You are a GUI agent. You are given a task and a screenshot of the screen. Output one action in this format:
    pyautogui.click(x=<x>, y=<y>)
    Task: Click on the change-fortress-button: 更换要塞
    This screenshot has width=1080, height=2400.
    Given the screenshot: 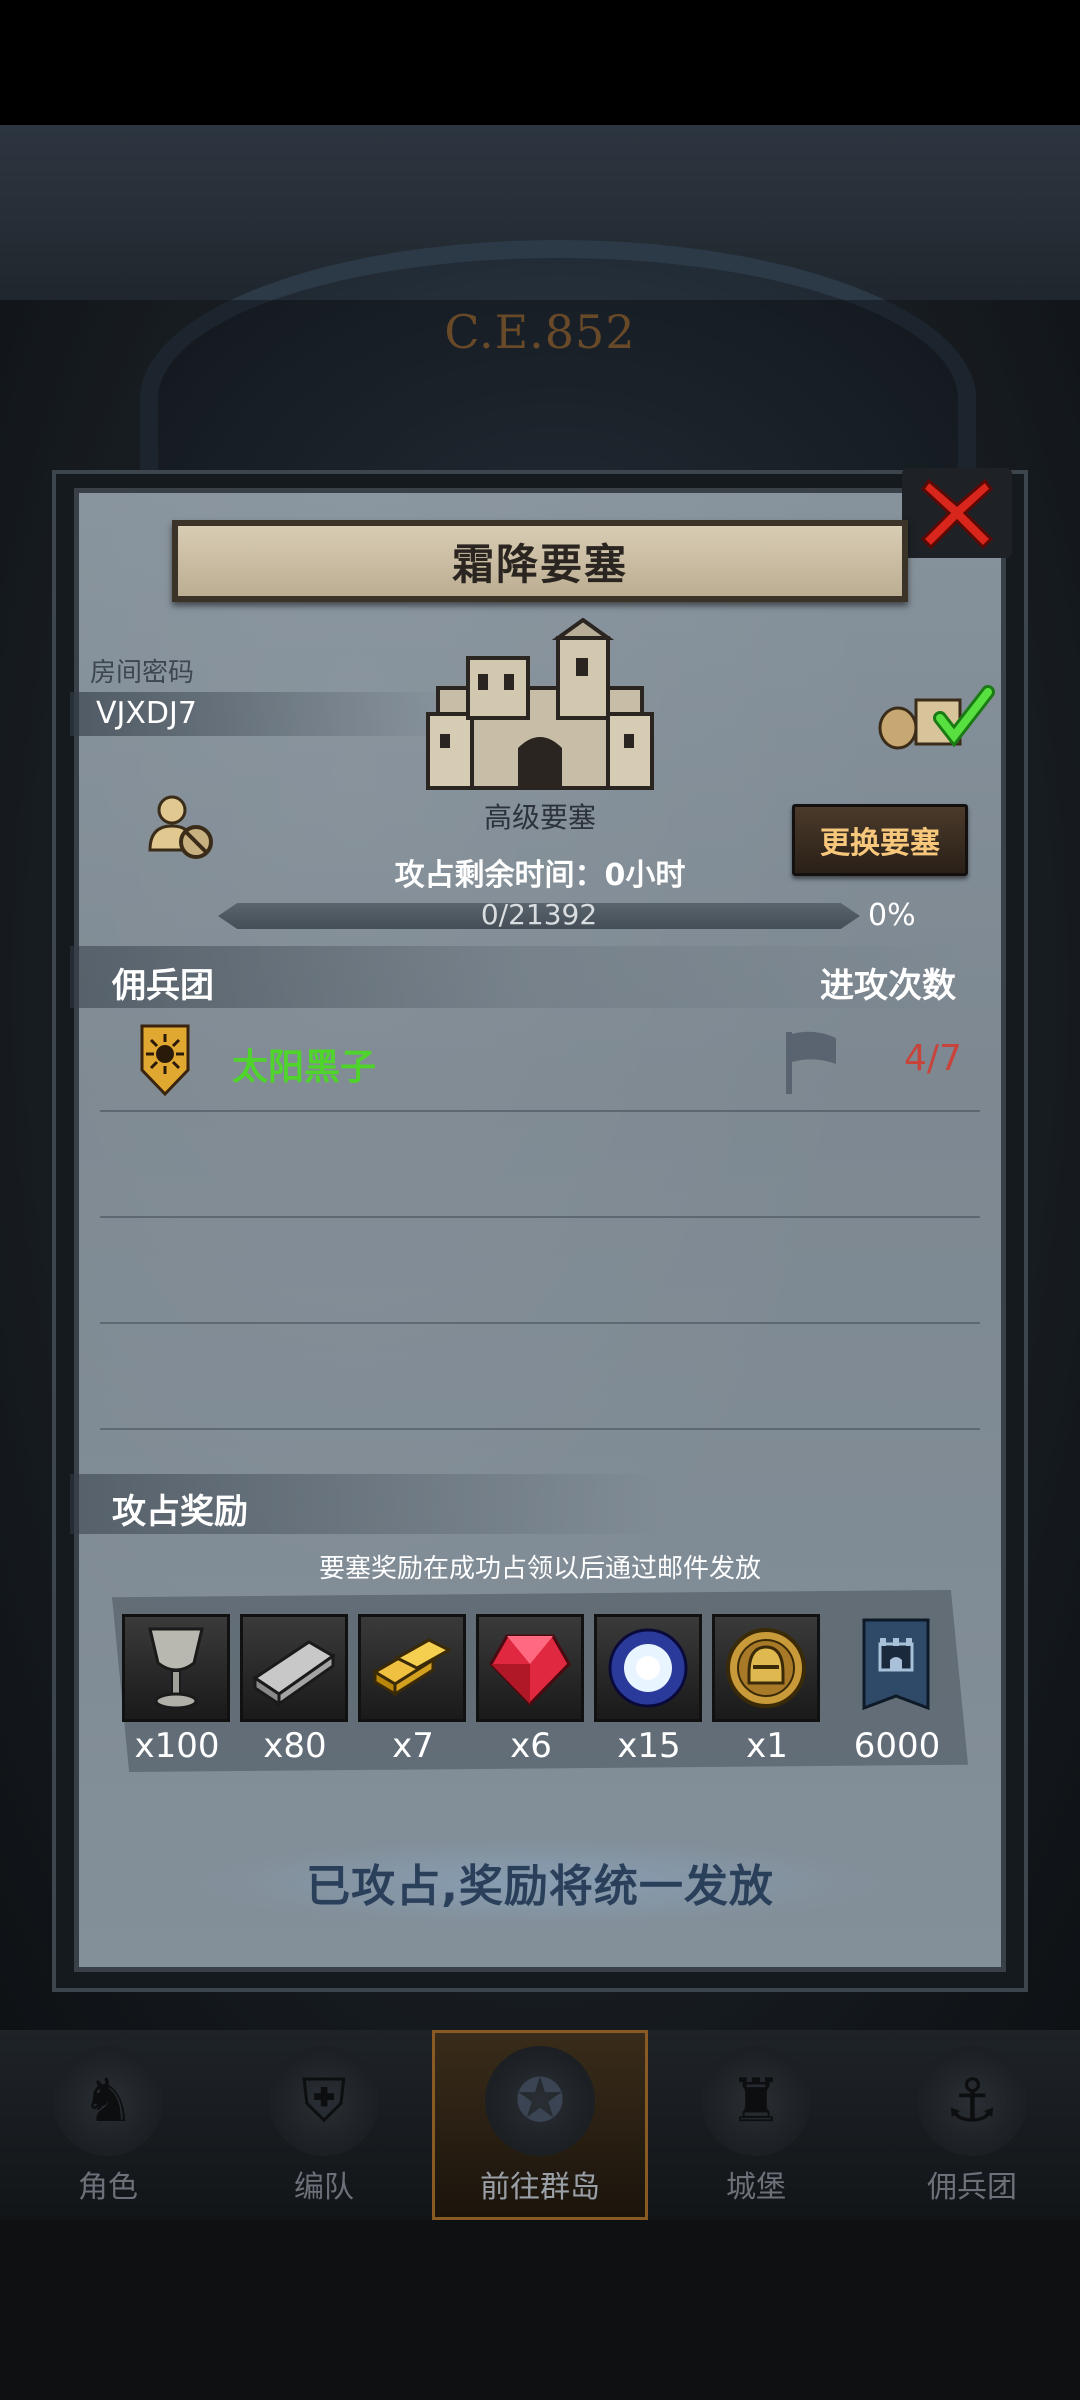 What is the action you would take?
    pyautogui.click(x=880, y=840)
    